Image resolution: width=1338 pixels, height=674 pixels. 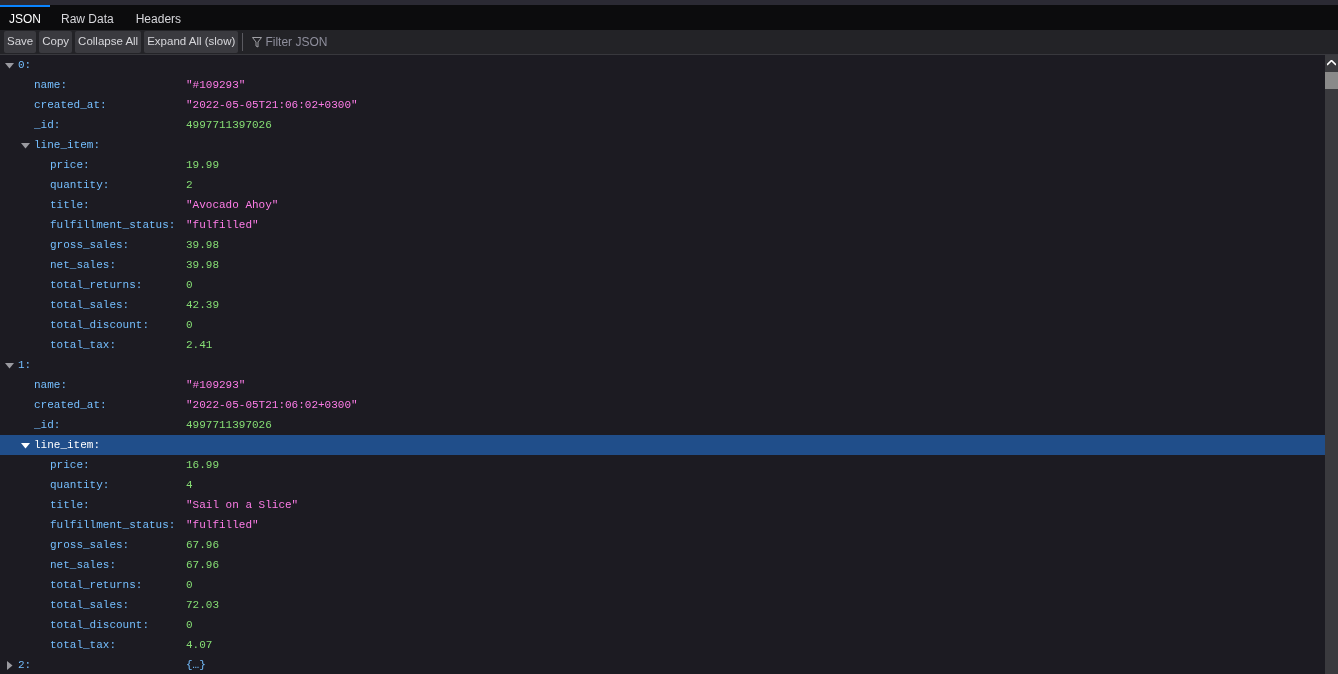 What do you see at coordinates (9, 665) in the screenshot?
I see `collapsed-triangle-icon` at bounding box center [9, 665].